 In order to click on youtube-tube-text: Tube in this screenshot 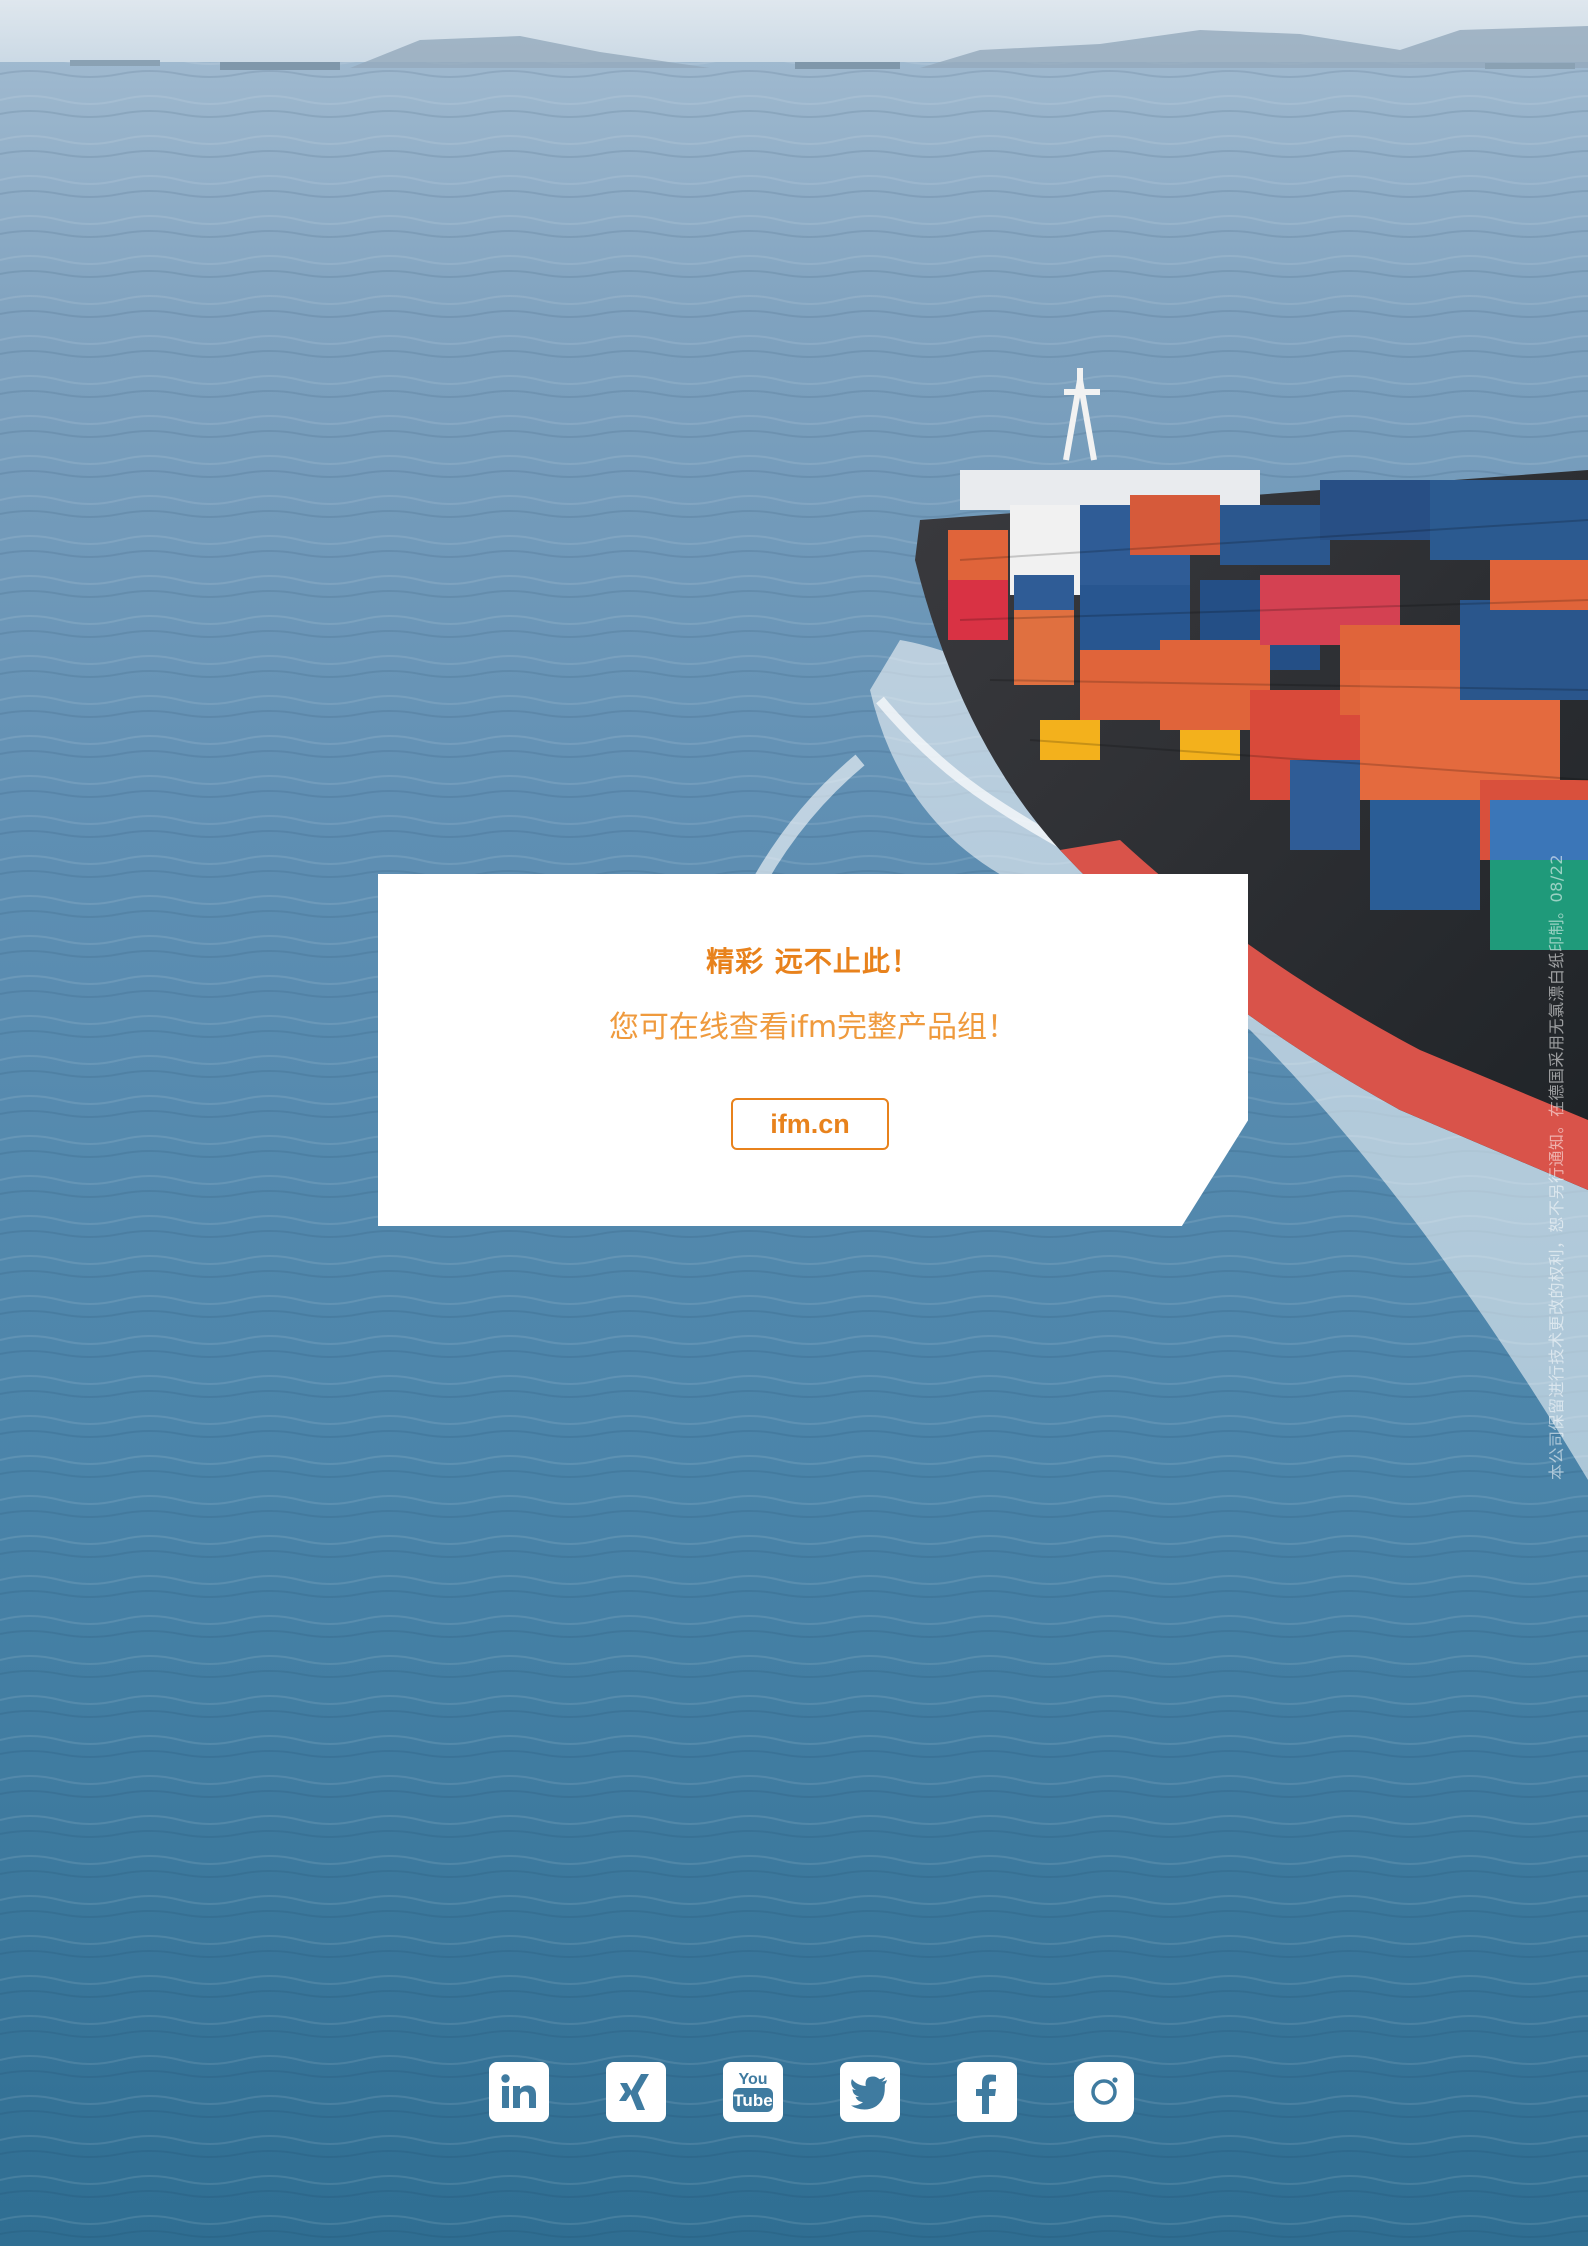, I will do `click(752, 2100)`.